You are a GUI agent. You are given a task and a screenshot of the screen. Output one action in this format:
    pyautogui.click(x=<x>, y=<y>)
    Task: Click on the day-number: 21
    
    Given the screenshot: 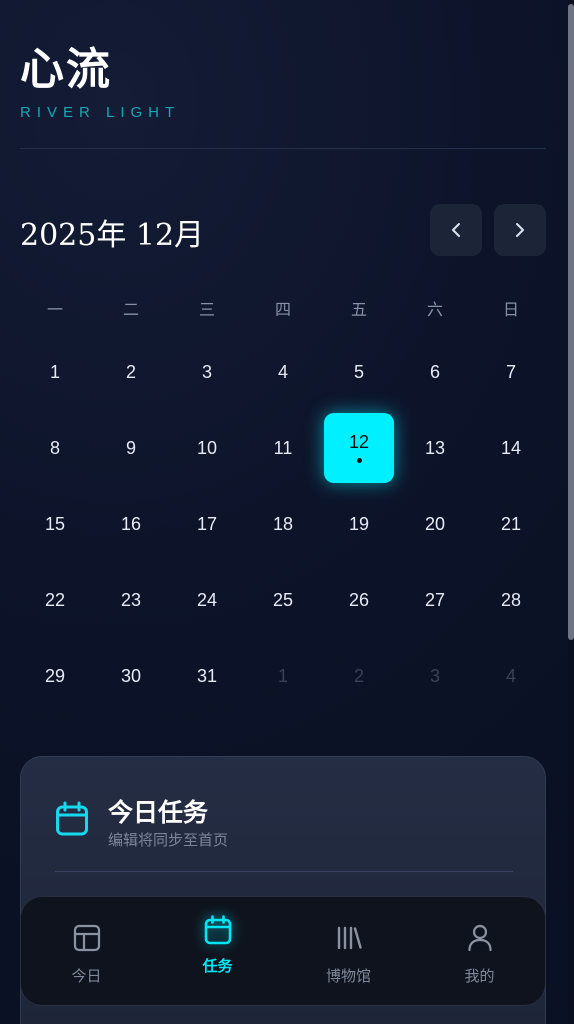 What is the action you would take?
    pyautogui.click(x=511, y=523)
    